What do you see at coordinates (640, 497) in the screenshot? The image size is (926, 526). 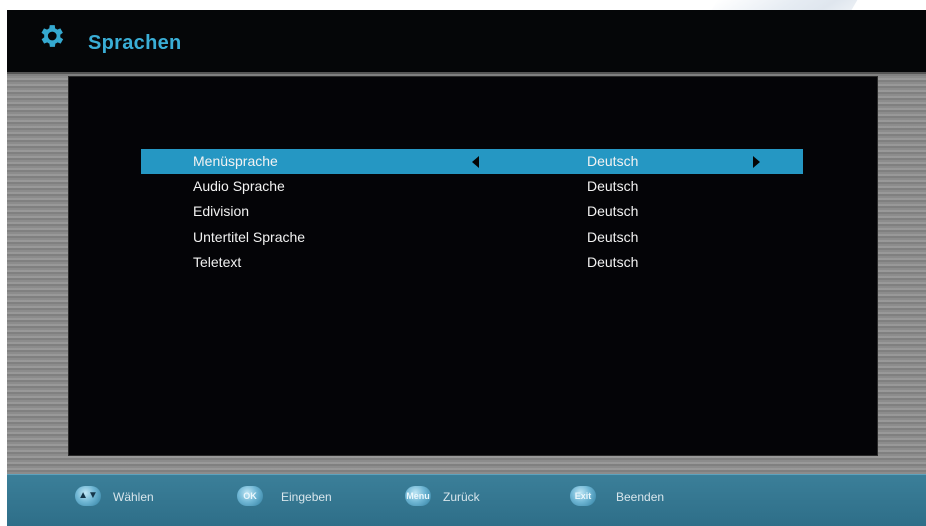 I see `hint-label: Beenden` at bounding box center [640, 497].